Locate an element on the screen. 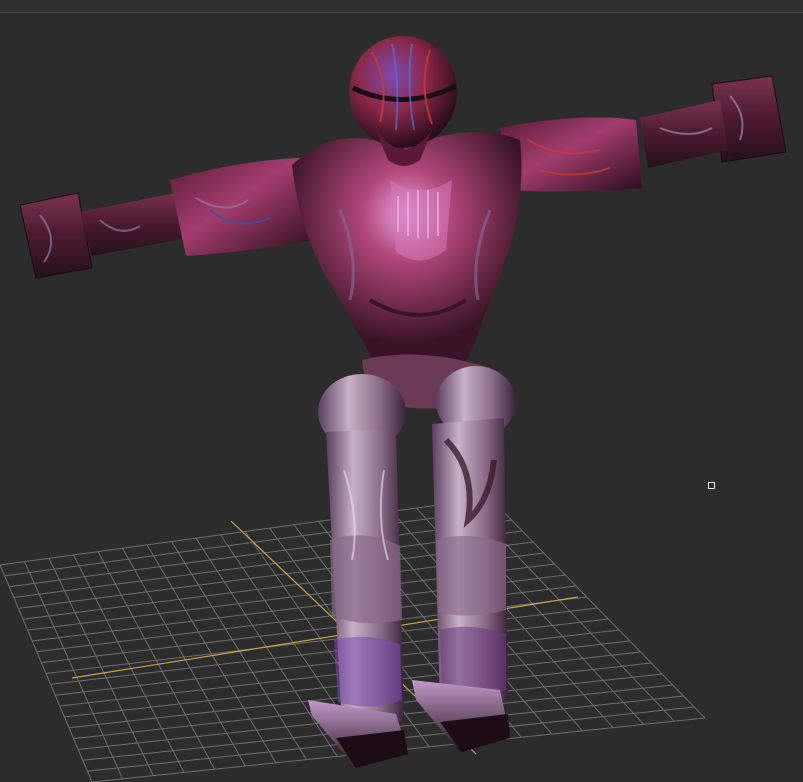 The image size is (803, 782). torso is located at coordinates (407, 250).